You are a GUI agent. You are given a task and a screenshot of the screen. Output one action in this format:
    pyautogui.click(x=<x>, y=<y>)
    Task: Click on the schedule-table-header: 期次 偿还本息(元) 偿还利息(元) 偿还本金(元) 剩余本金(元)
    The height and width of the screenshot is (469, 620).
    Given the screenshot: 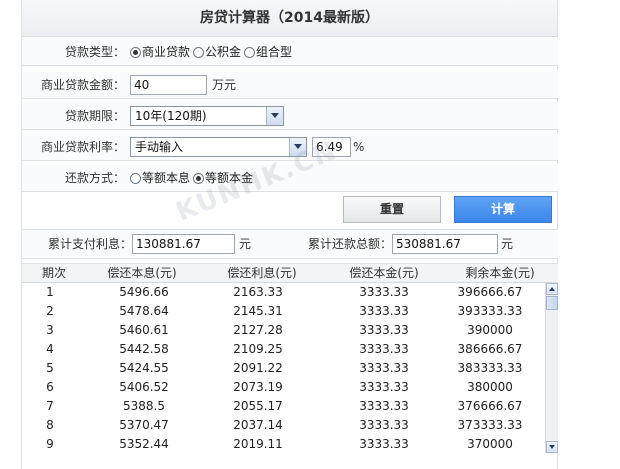 What is the action you would take?
    pyautogui.click(x=290, y=273)
    